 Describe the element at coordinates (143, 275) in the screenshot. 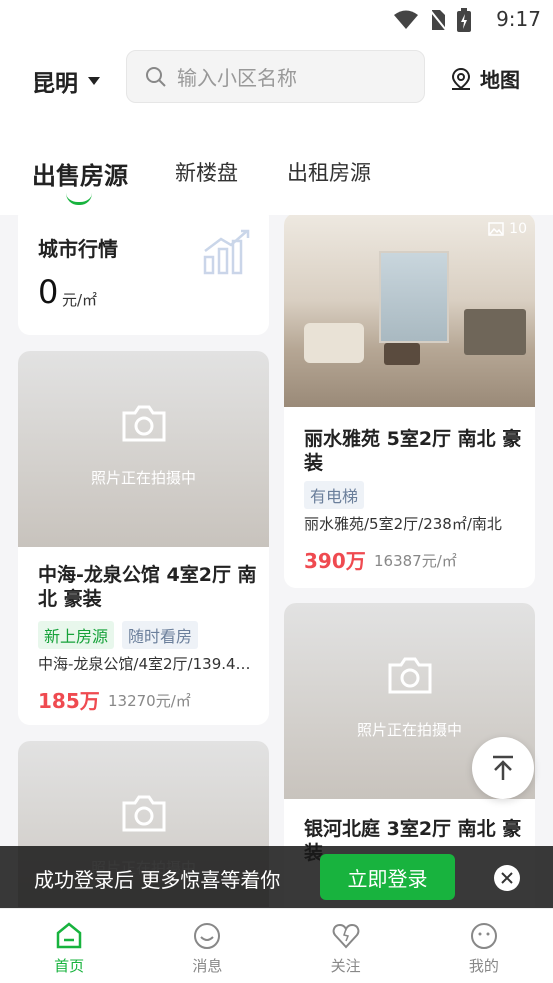

I see `market-card: 城市行情 0 元/㎡` at that location.